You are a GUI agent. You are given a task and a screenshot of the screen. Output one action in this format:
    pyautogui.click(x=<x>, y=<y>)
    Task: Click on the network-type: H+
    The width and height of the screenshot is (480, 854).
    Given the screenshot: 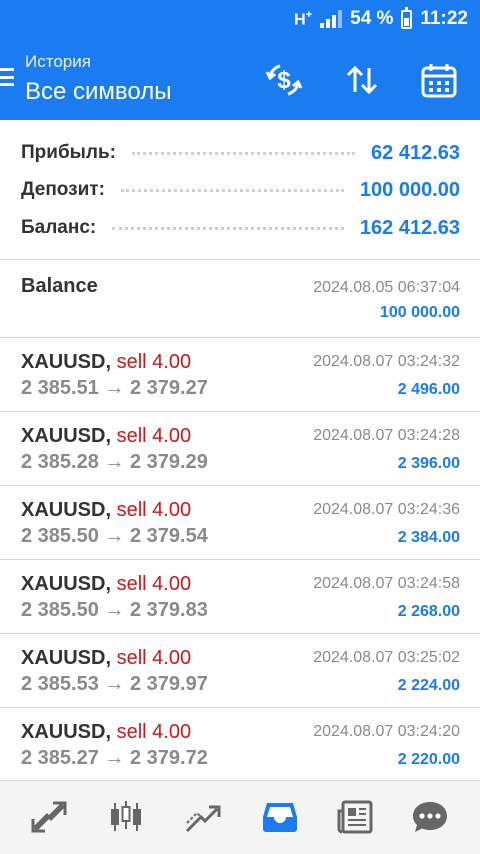 What is the action you would take?
    pyautogui.click(x=303, y=18)
    